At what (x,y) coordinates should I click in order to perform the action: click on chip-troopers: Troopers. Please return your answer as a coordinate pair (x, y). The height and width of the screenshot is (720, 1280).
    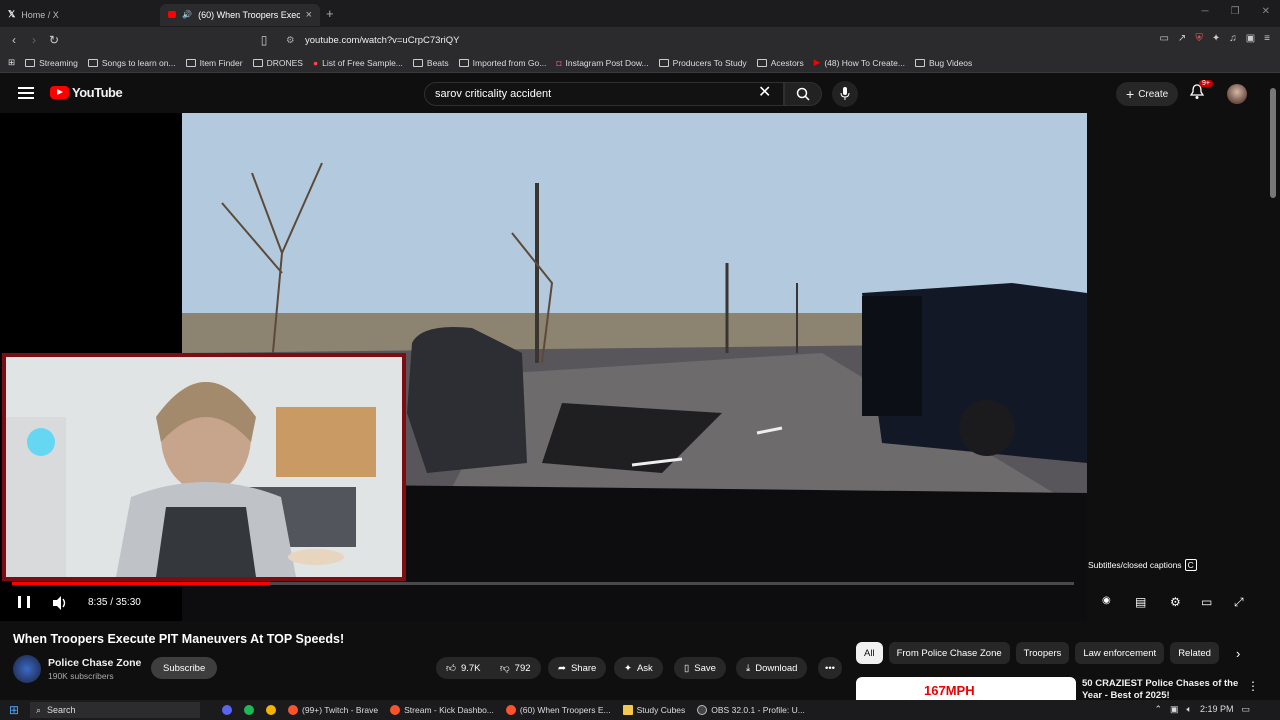
    Looking at the image, I should click on (1042, 653).